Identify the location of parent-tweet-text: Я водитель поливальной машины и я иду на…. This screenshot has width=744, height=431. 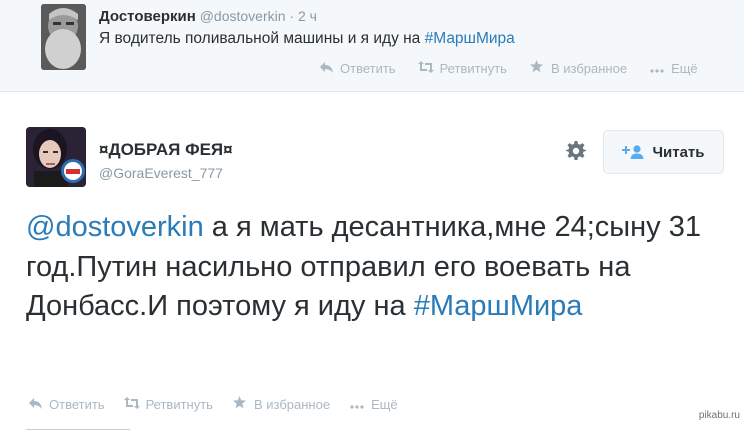
(307, 39).